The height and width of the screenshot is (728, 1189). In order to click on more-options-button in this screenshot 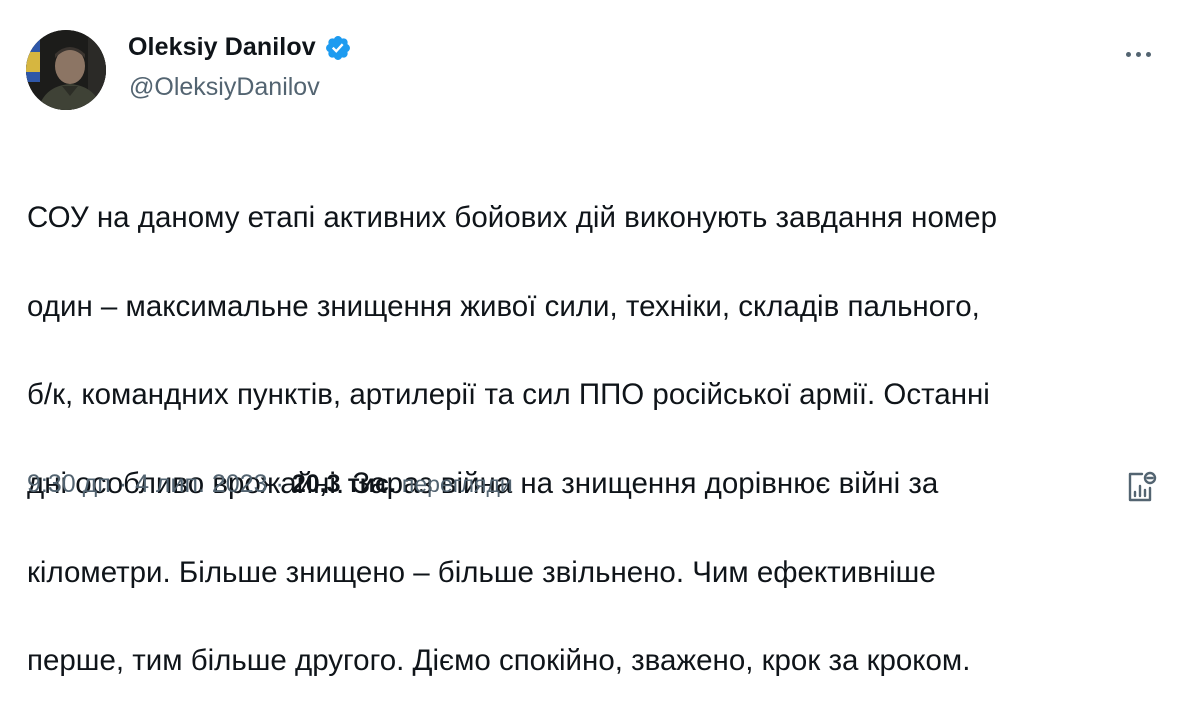, I will do `click(1138, 54)`.